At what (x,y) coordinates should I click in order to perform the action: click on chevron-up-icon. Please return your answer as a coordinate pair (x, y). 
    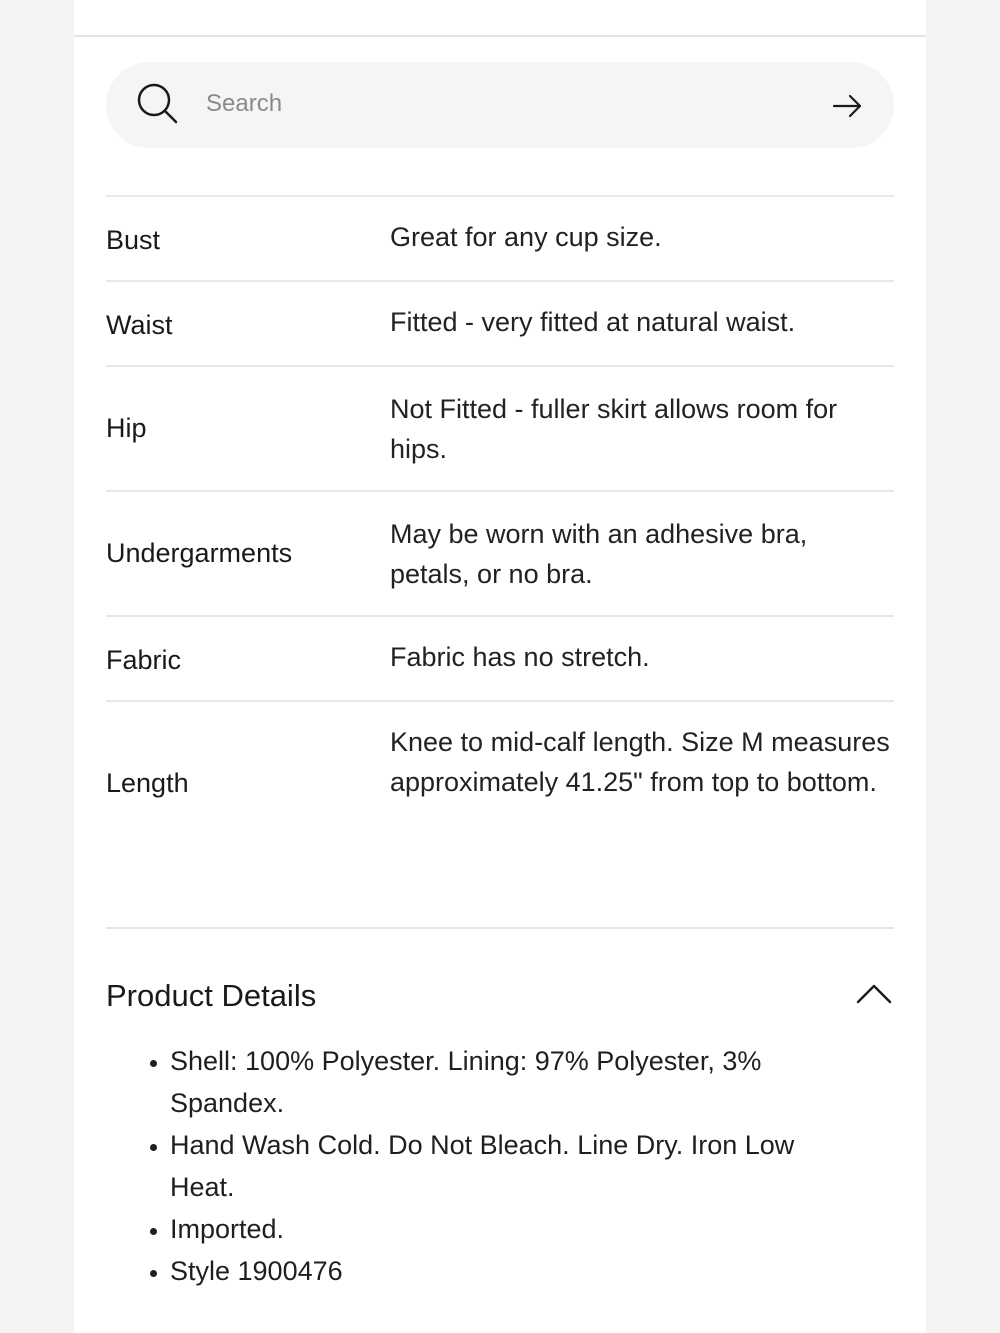
    Looking at the image, I should click on (874, 994).